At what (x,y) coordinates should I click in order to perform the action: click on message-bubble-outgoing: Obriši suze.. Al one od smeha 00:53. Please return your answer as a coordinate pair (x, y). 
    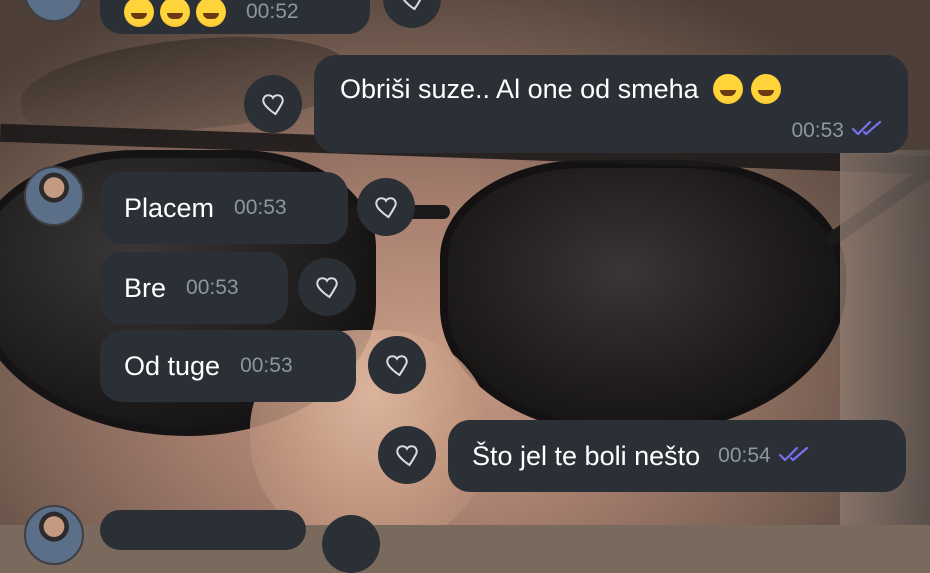
    Looking at the image, I should click on (611, 104).